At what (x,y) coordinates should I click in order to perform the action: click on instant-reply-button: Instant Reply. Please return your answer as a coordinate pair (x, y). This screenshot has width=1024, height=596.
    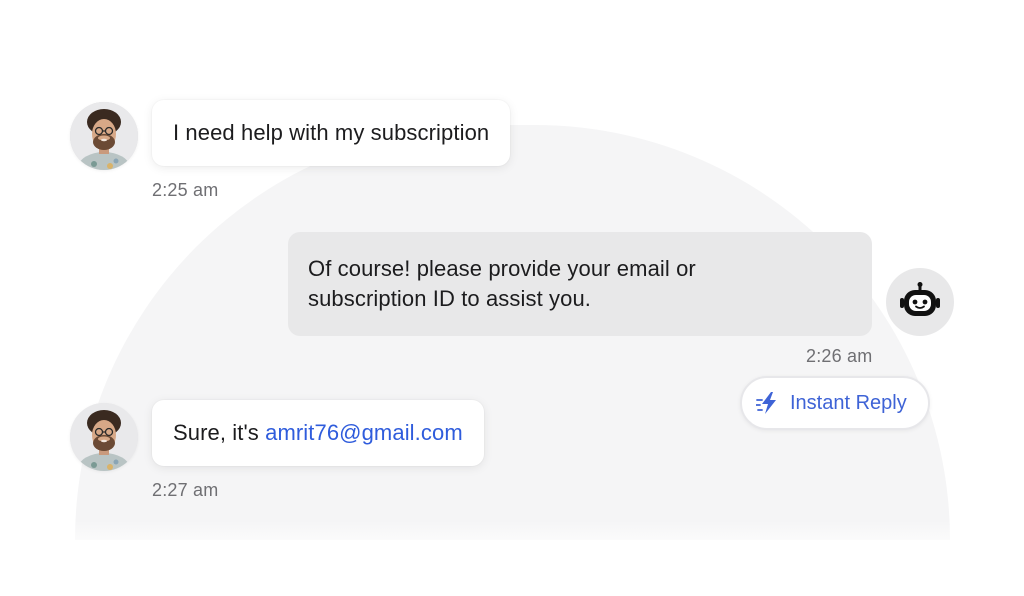
    Looking at the image, I should click on (835, 403).